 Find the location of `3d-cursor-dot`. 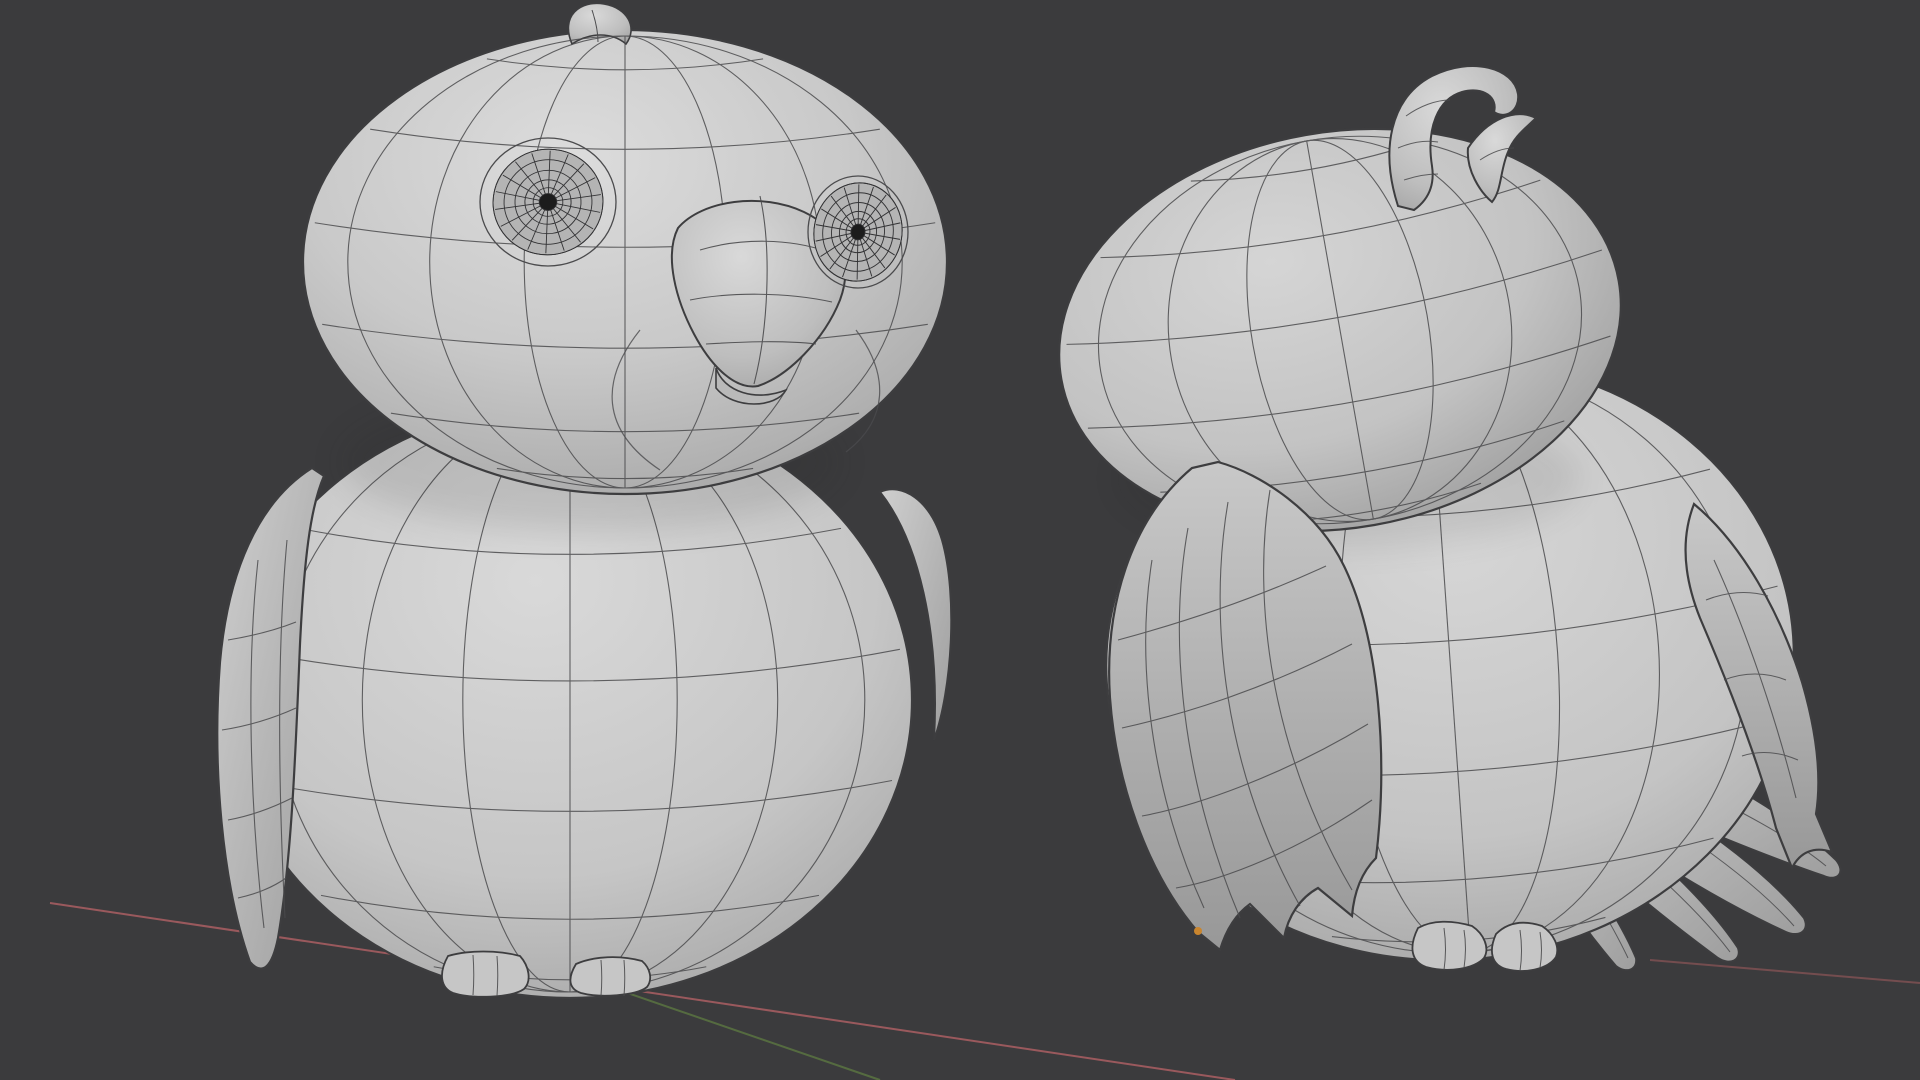

3d-cursor-dot is located at coordinates (1198, 931).